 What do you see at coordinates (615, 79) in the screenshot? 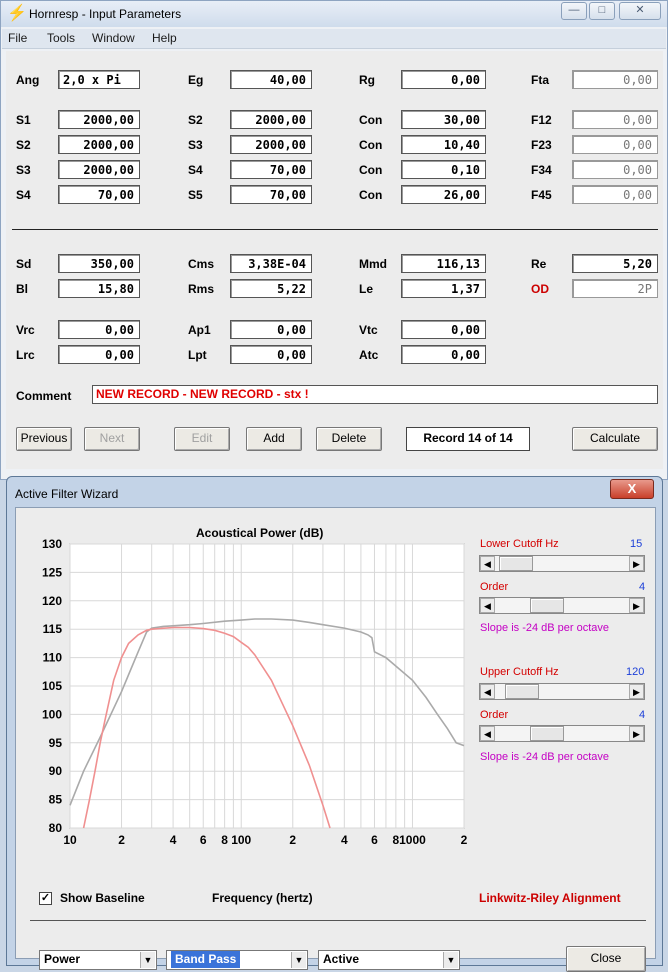
I see `field-fta: 0,00` at bounding box center [615, 79].